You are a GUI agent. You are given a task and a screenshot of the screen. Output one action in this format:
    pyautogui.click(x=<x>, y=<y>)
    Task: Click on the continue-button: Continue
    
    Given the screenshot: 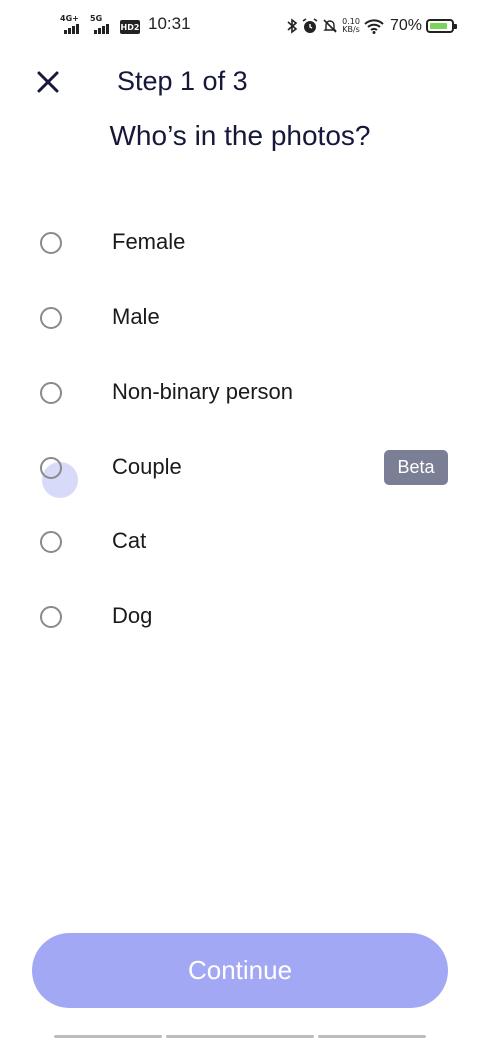 What is the action you would take?
    pyautogui.click(x=240, y=970)
    